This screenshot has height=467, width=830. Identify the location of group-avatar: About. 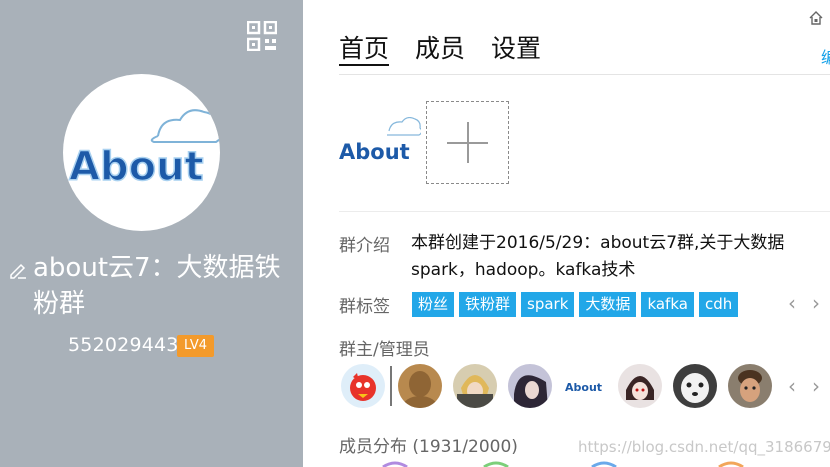
(141, 152).